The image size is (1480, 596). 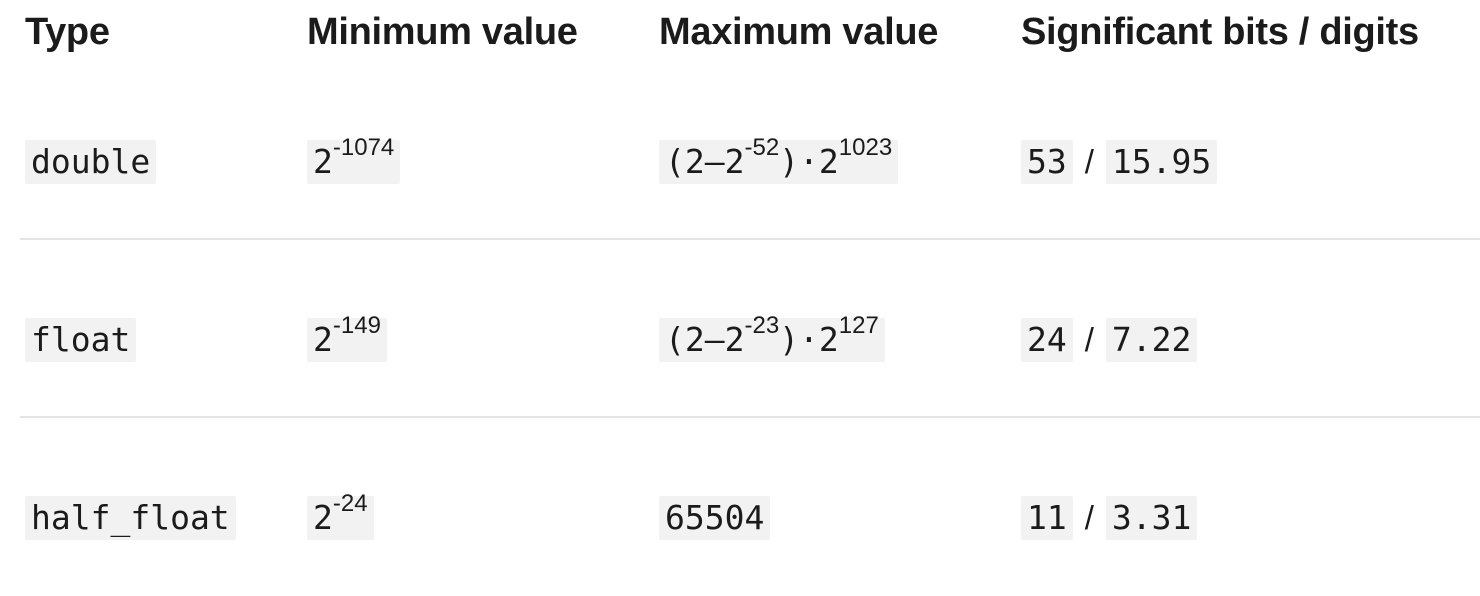 What do you see at coordinates (1047, 162) in the screenshot?
I see `significant-bits: 53` at bounding box center [1047, 162].